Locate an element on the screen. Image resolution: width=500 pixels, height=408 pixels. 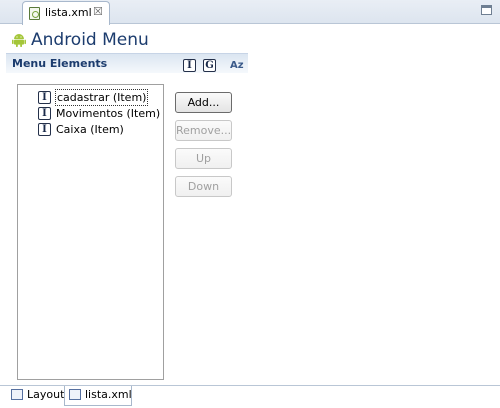
sort-item-button: I is located at coordinates (189, 65).